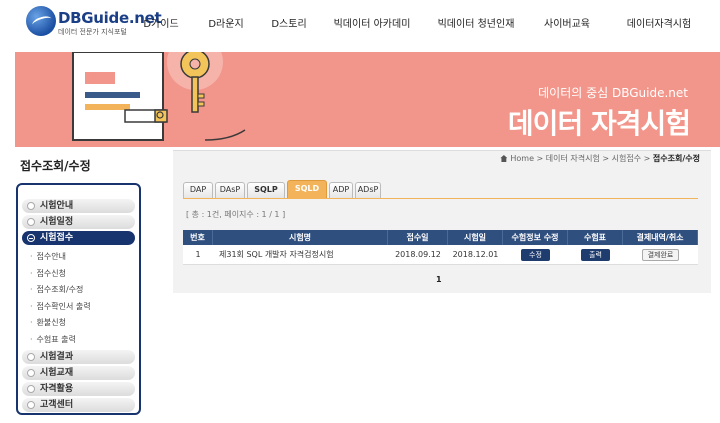  Describe the element at coordinates (78, 340) in the screenshot. I see `submenu-admission-ticket-print: 수험표 출력` at that location.